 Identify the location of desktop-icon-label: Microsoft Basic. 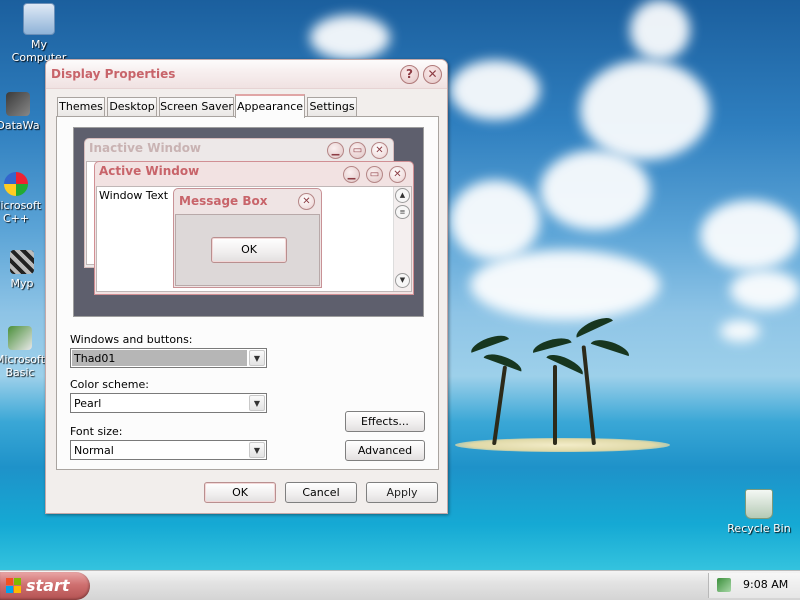
(23, 366).